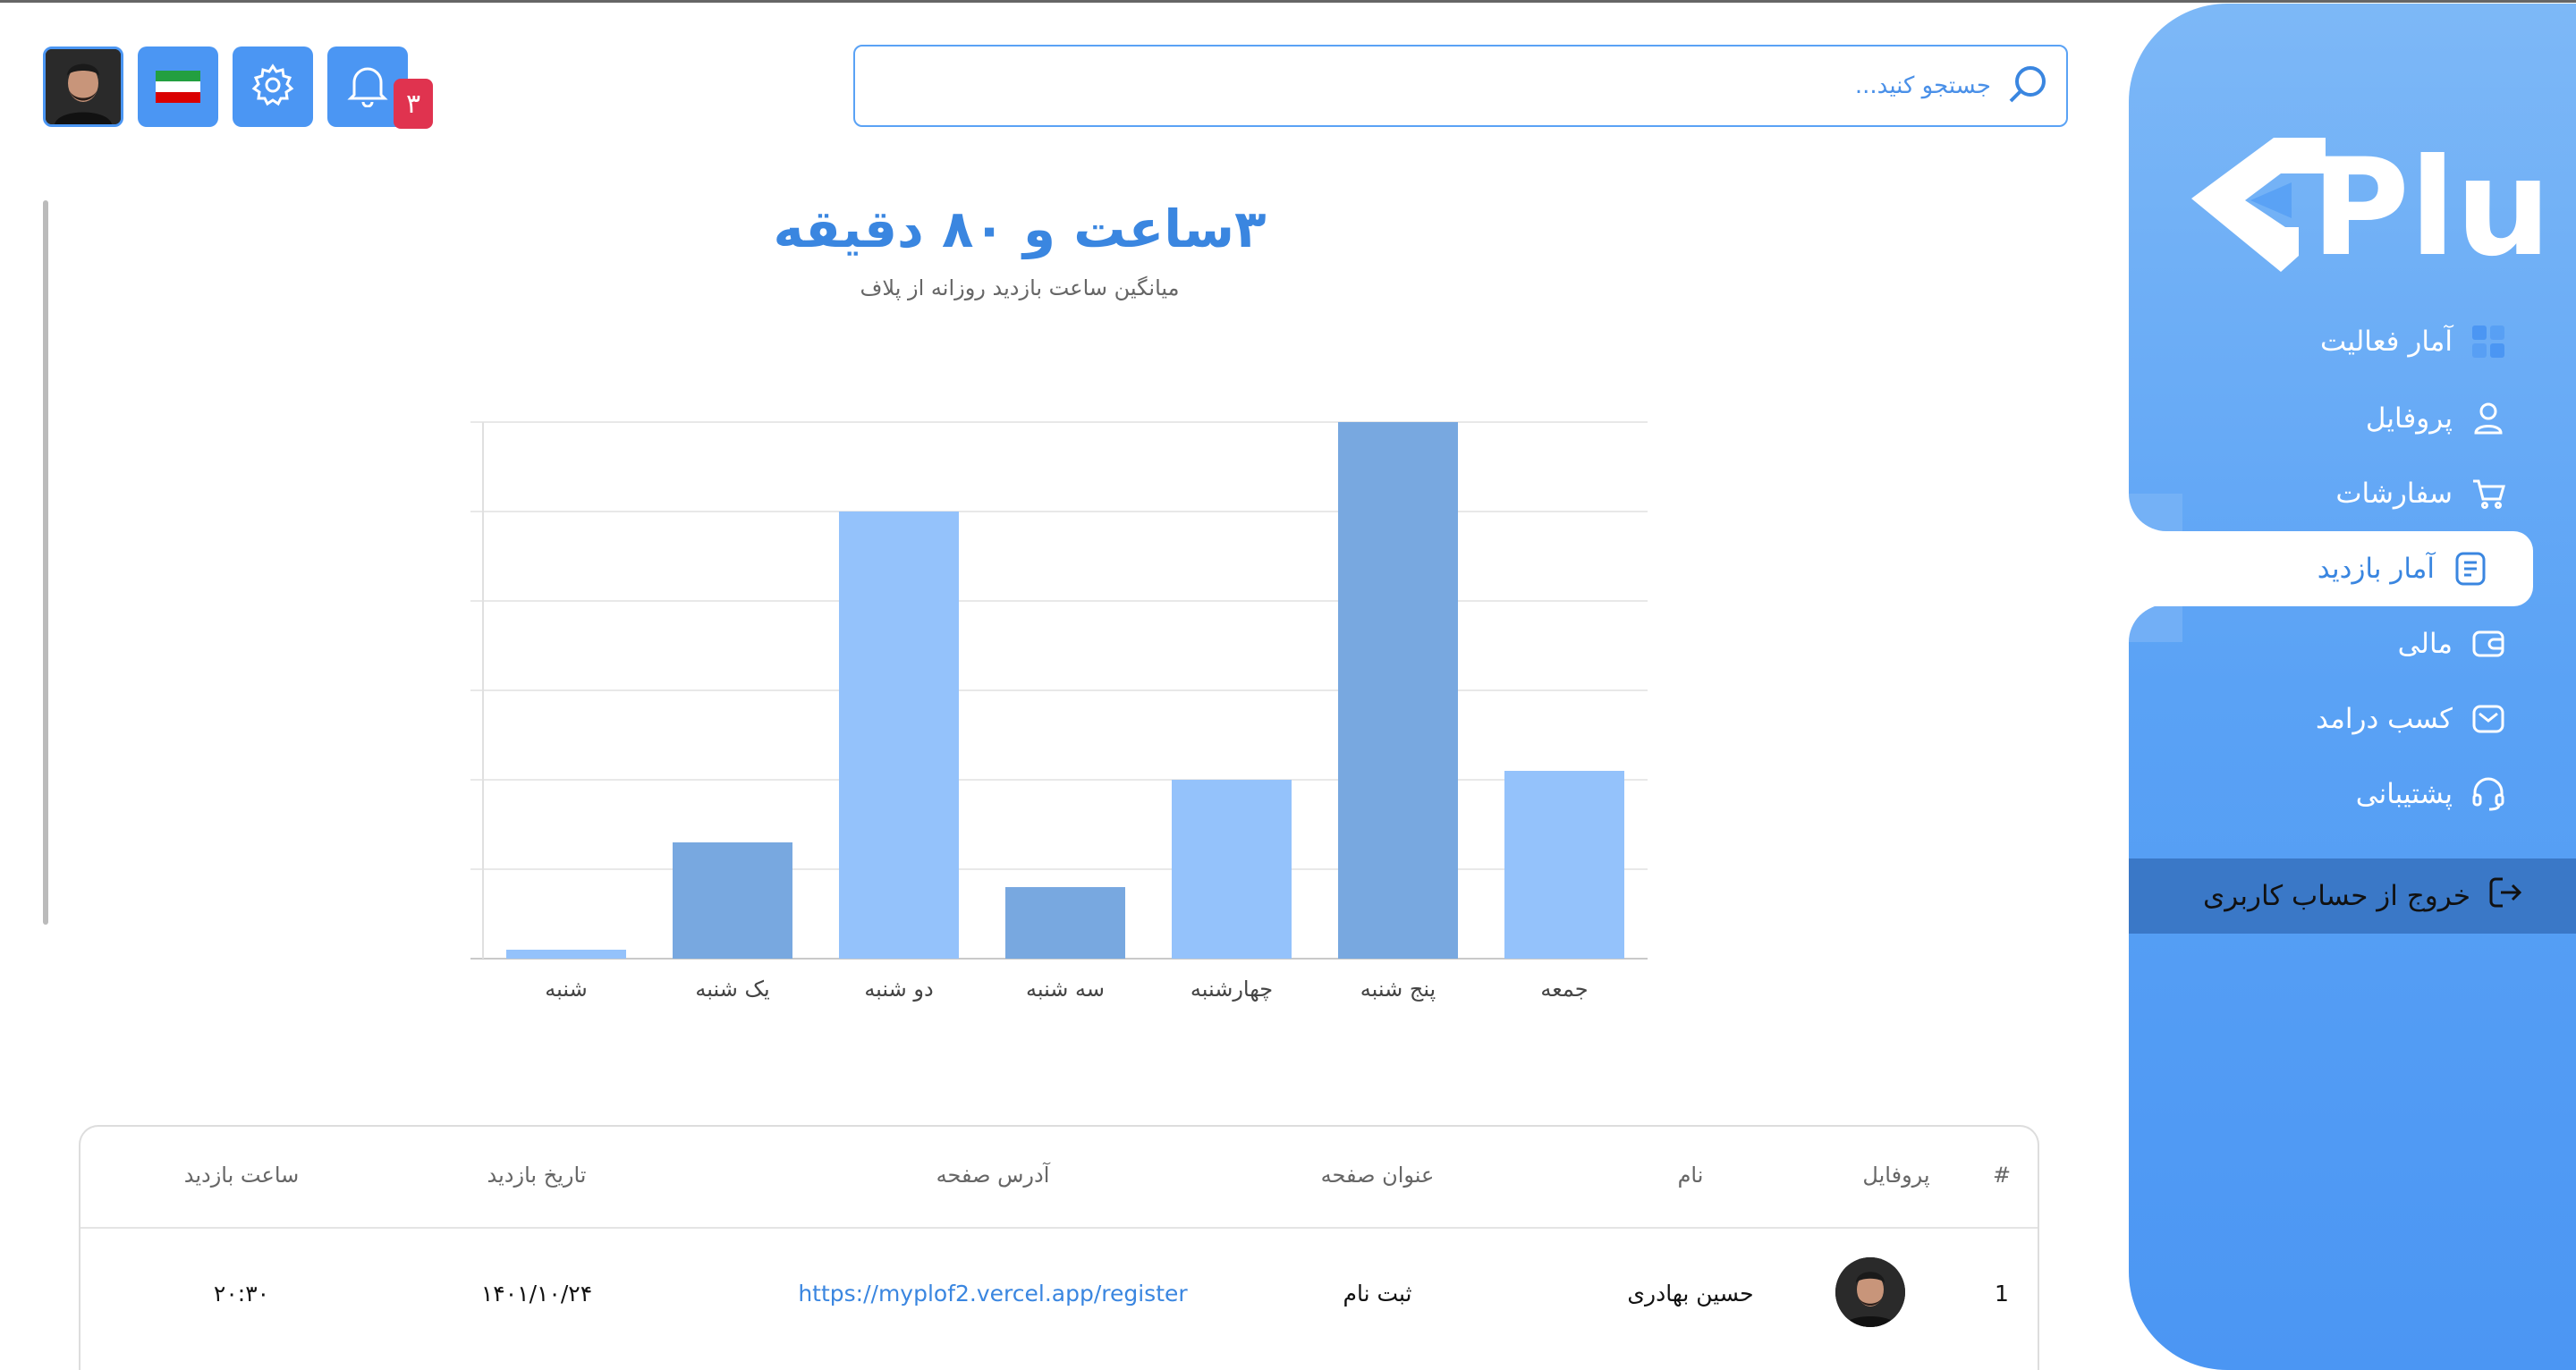 The height and width of the screenshot is (1370, 2576). What do you see at coordinates (992, 1294) in the screenshot?
I see `row-page-address-link: https://myplof2.vercel.app/register` at bounding box center [992, 1294].